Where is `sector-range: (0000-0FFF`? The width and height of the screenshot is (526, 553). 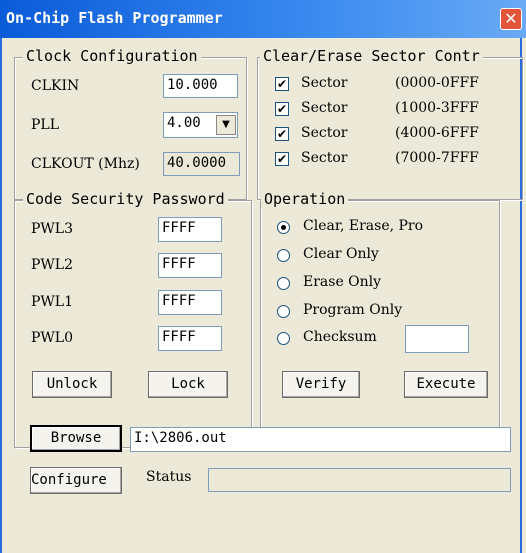 sector-range: (0000-0FFF is located at coordinates (437, 83).